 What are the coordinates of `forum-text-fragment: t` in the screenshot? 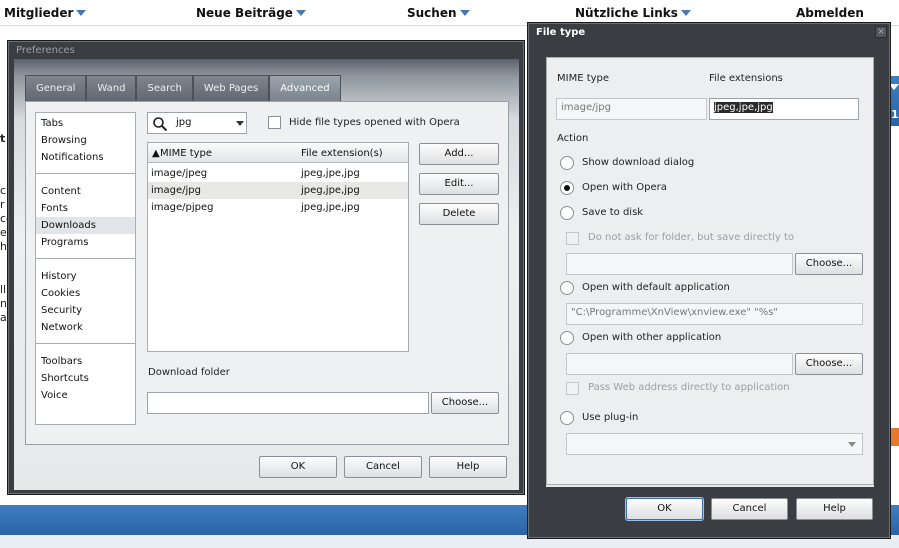 It's located at (3, 138).